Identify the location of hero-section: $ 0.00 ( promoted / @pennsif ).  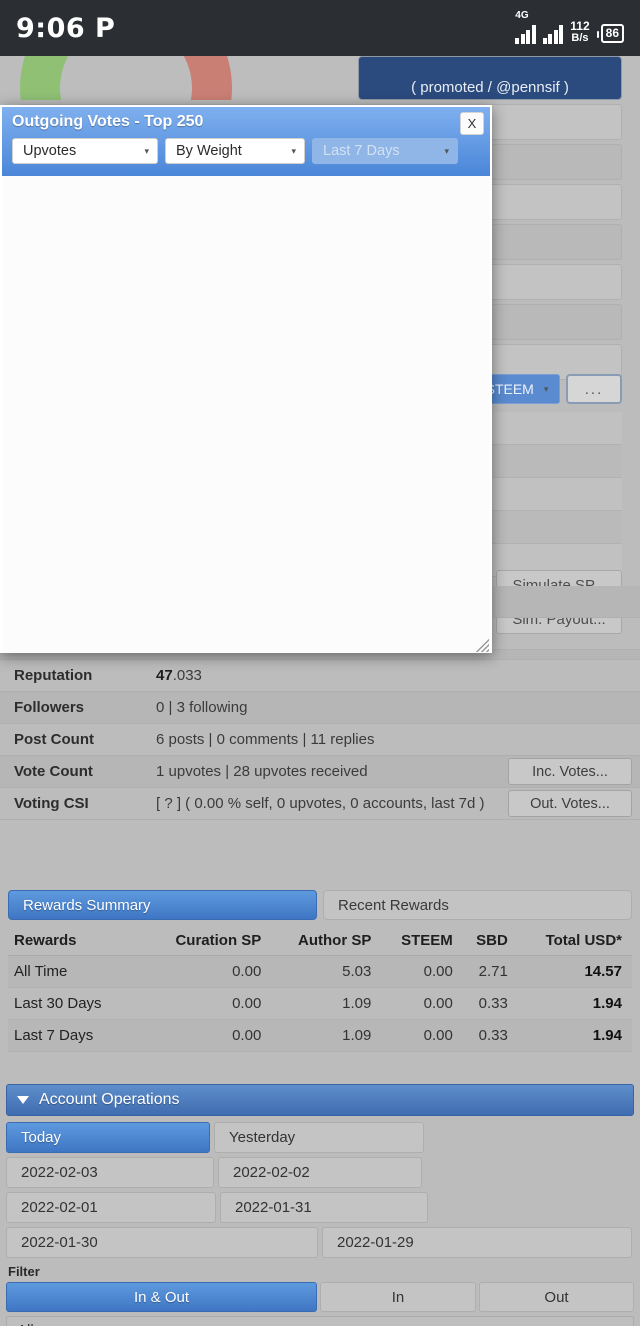
(320, 78).